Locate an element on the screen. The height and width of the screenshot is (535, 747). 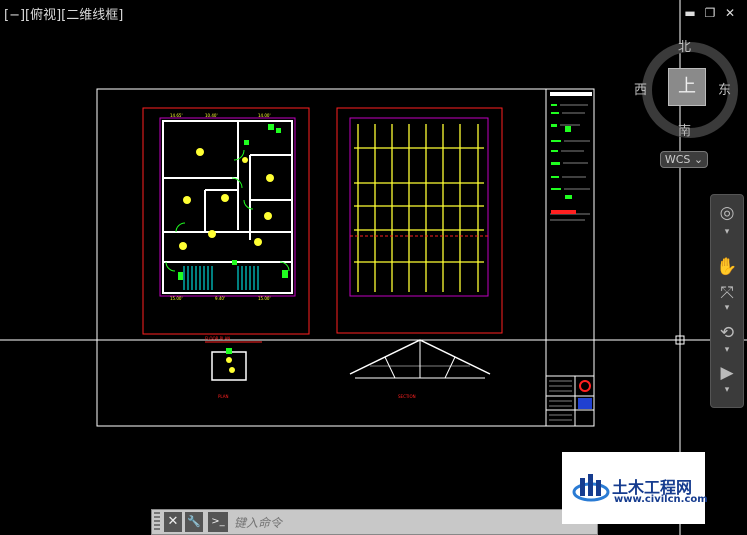
floor-plan-title: FLOOR PLAN is located at coordinates (217, 338).